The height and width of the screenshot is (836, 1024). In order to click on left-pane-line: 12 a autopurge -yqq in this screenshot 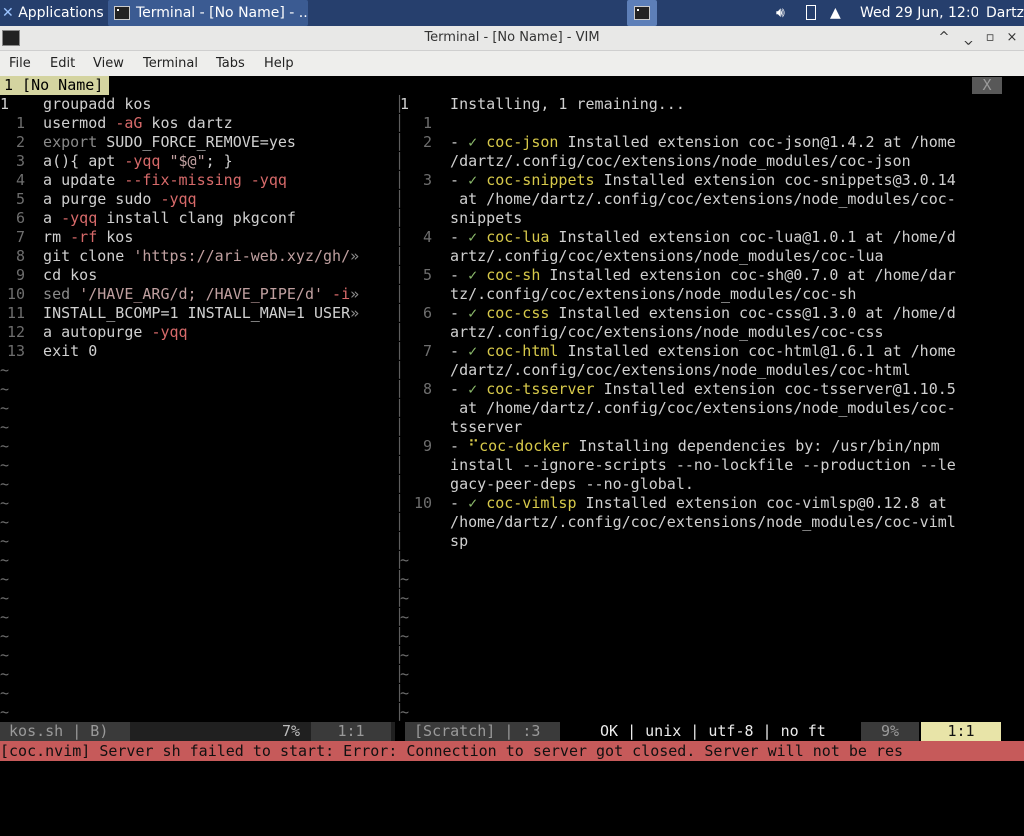, I will do `click(197, 332)`.